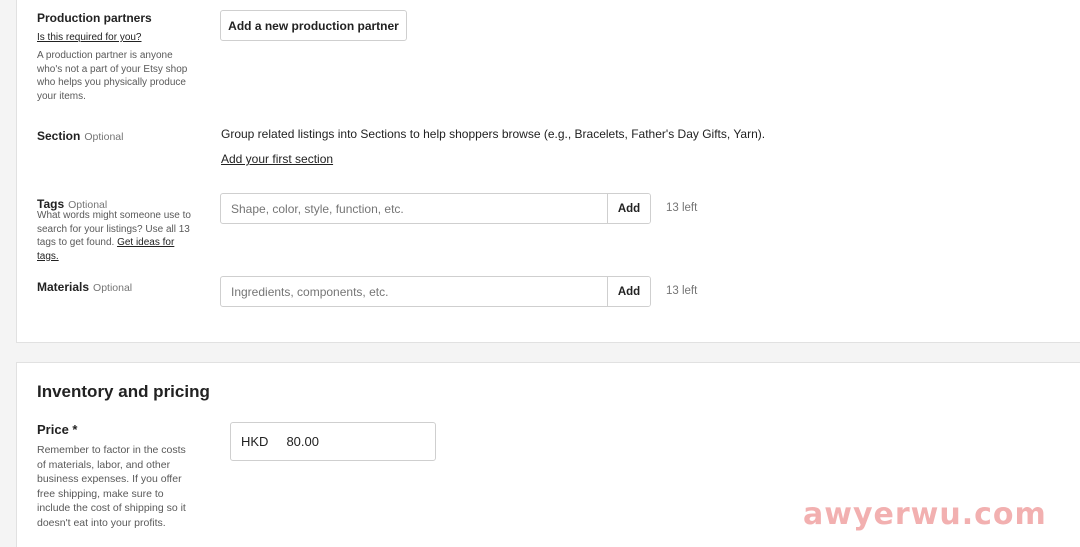 This screenshot has height=547, width=1080. I want to click on tags-count: 13 left, so click(682, 208).